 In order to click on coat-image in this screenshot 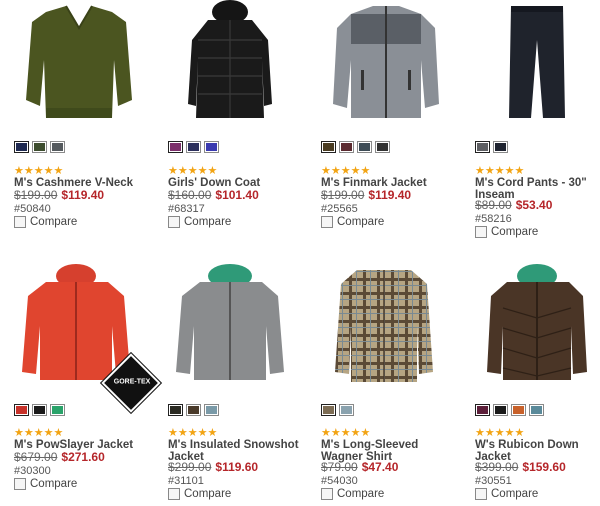, I will do `click(233, 64)`.